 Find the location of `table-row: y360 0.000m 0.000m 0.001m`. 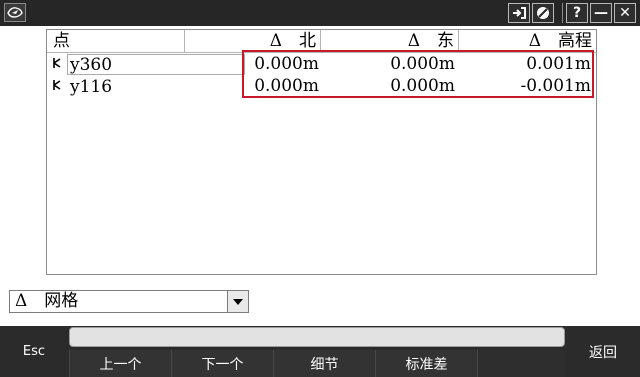

table-row: y360 0.000m 0.000m 0.001m is located at coordinates (321, 64).